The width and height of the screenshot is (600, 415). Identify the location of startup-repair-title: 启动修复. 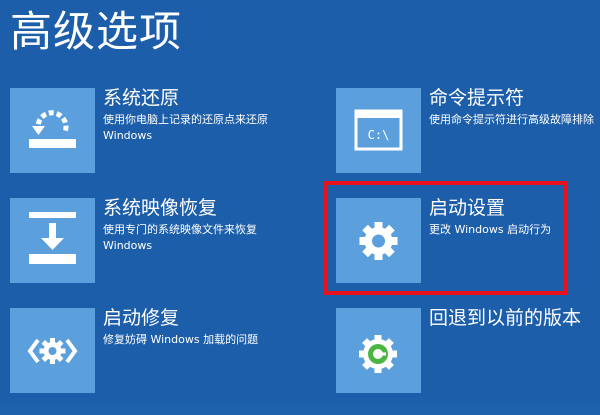
(141, 318).